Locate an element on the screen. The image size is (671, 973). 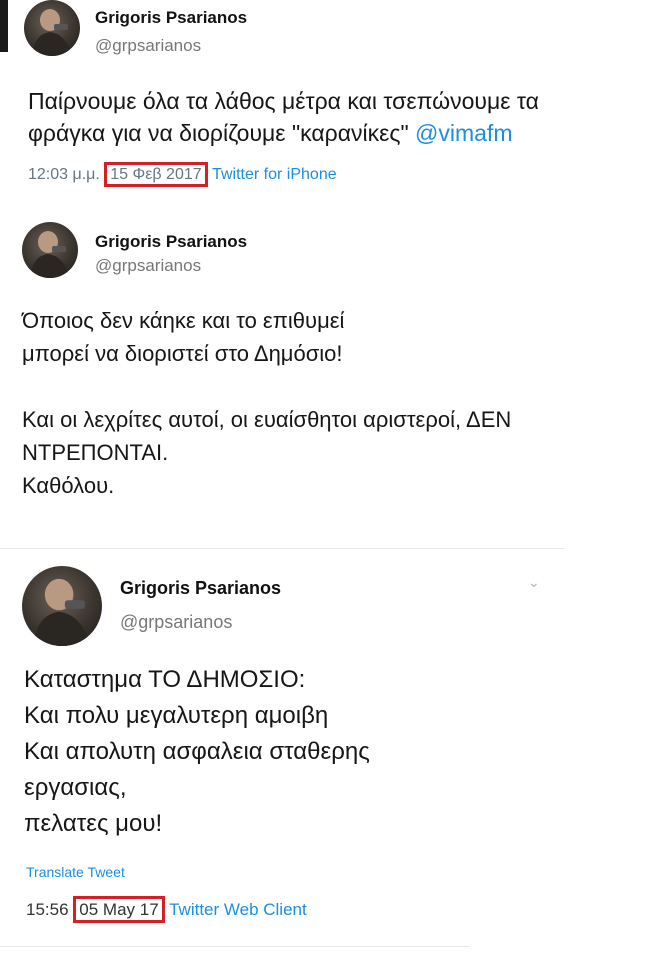
tweet-time: 12:03 μ.μ. is located at coordinates (64, 174).